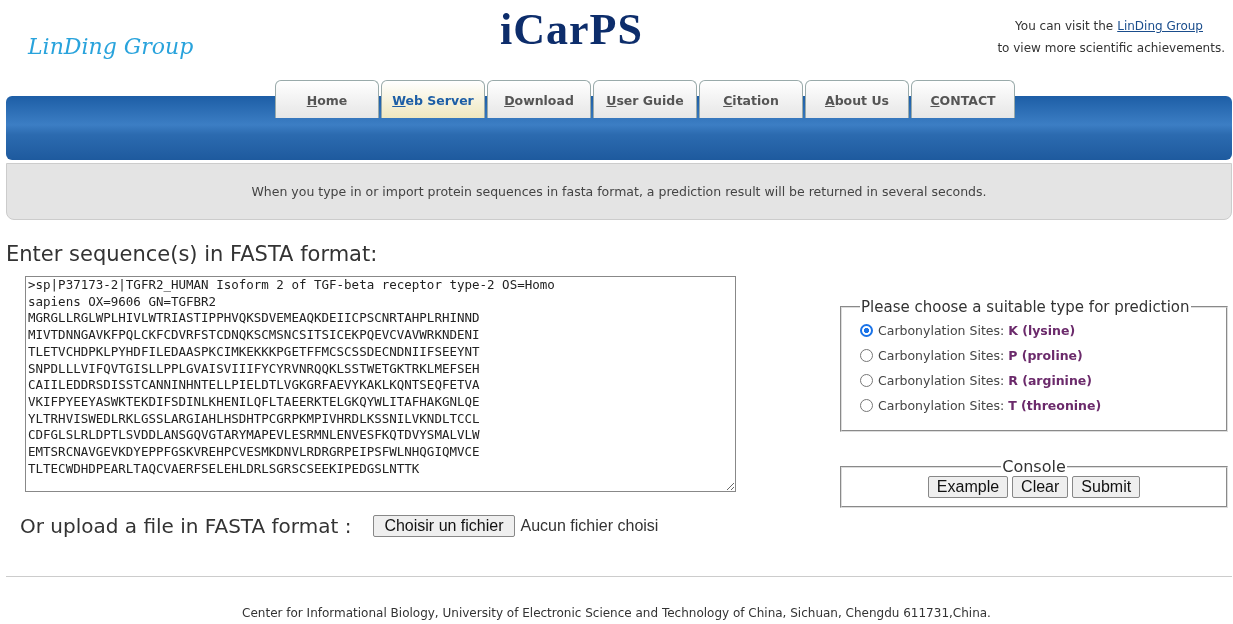 Image resolution: width=1233 pixels, height=624 pixels. I want to click on nav-tab: CONTACT, so click(963, 99).